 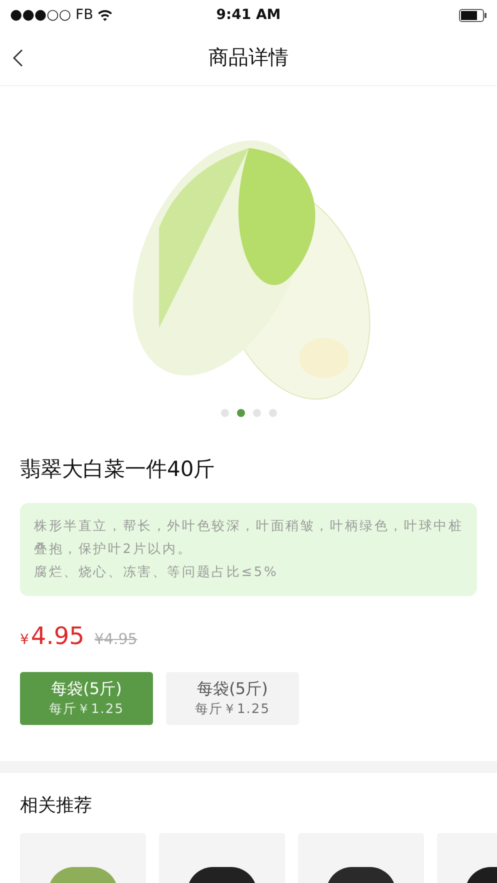 I want to click on section-title: 相关推荐, so click(x=56, y=805).